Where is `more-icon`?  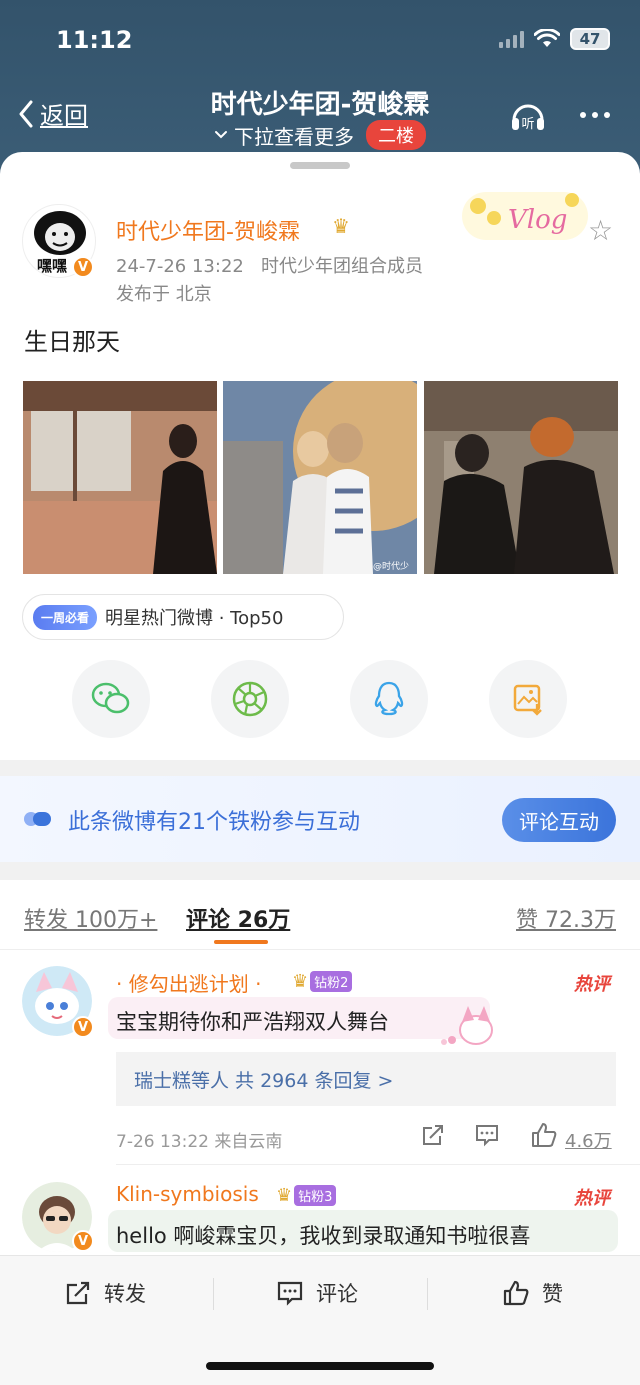 more-icon is located at coordinates (595, 115).